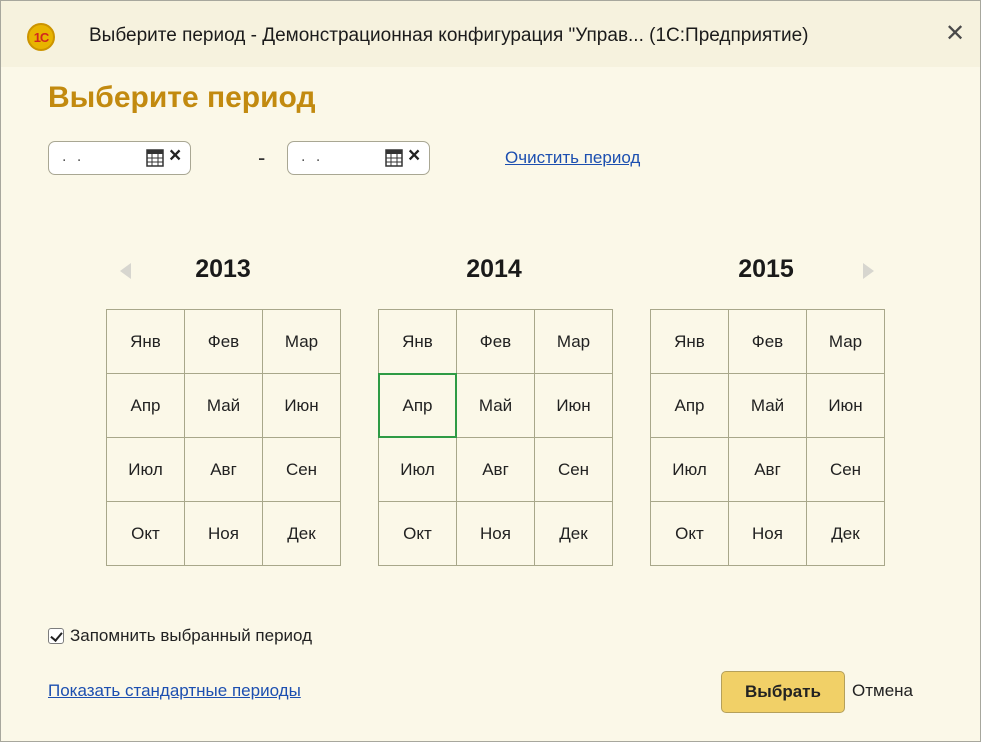  Describe the element at coordinates (73, 156) in the screenshot. I see `period-start-value: . .` at that location.